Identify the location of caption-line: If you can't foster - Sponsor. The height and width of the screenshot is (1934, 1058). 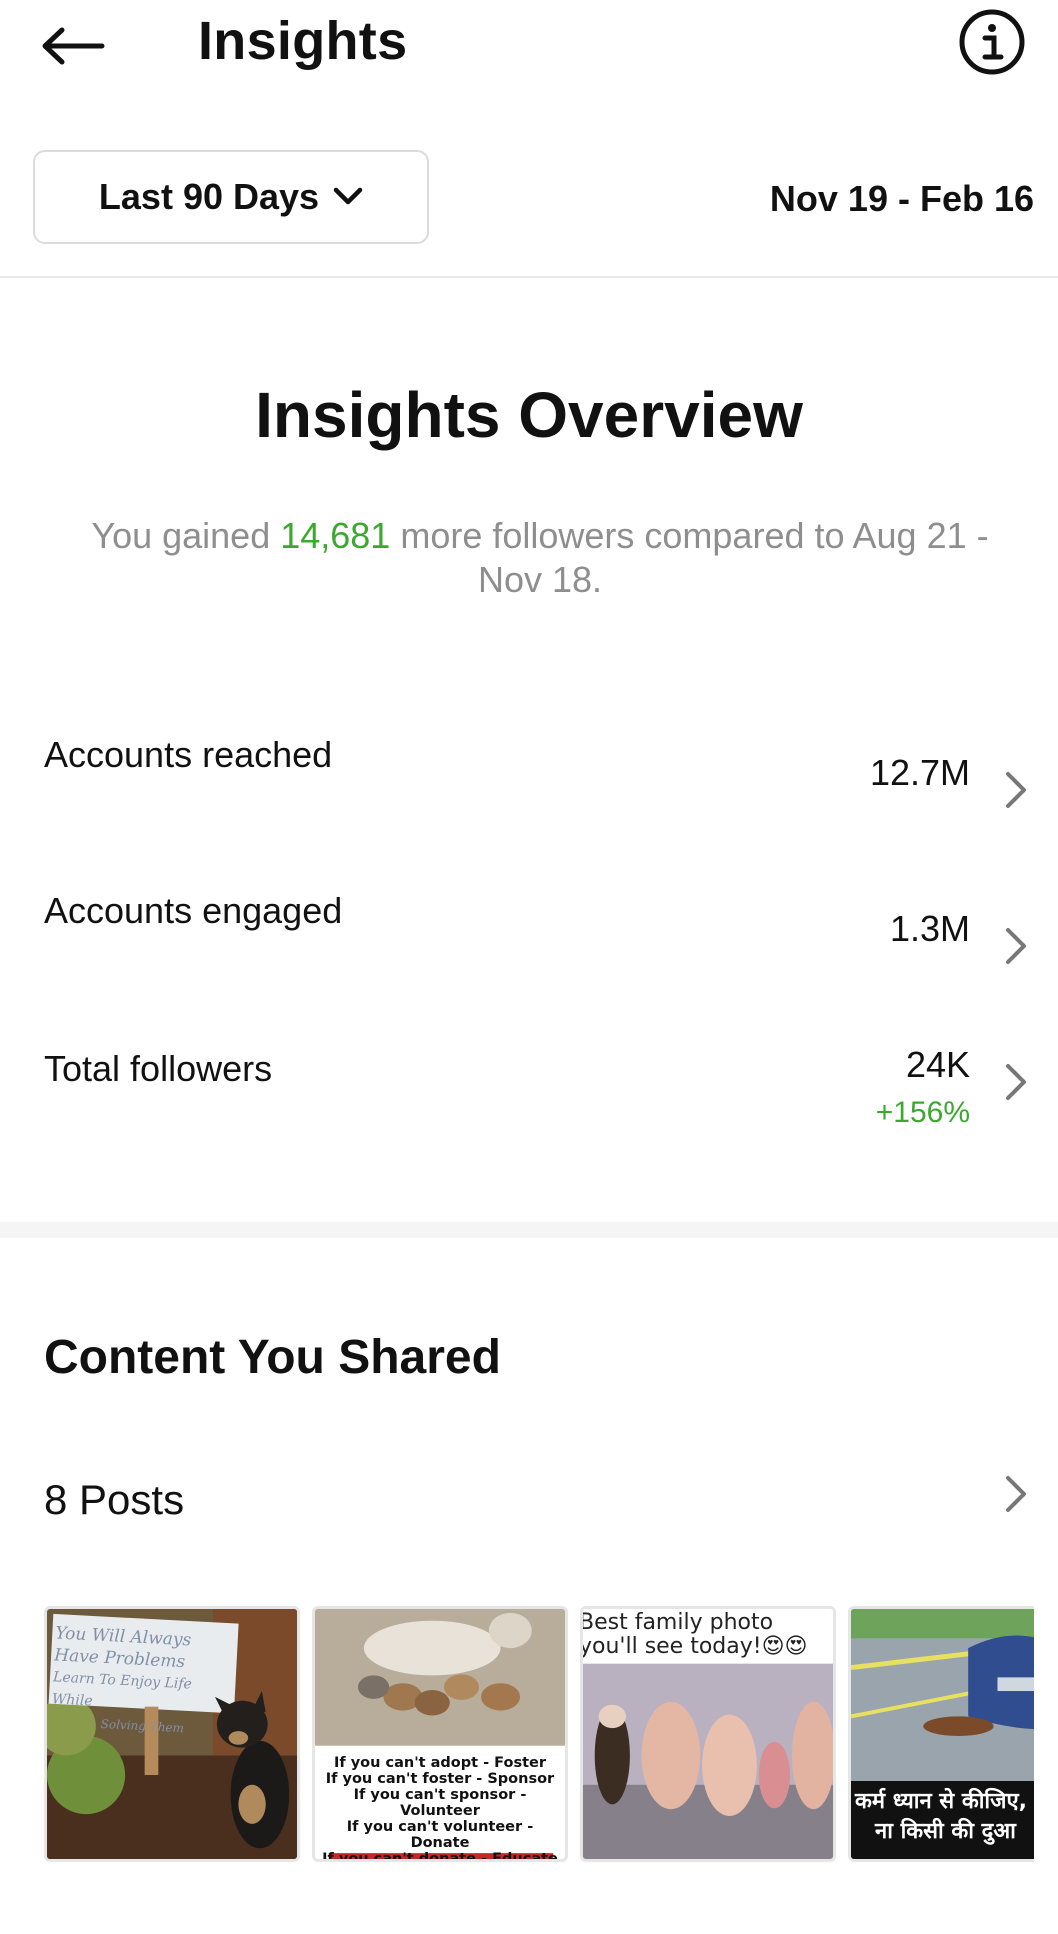
(440, 1779).